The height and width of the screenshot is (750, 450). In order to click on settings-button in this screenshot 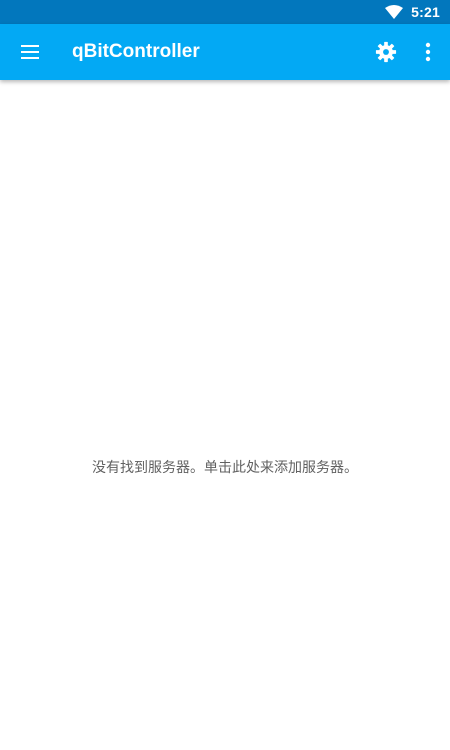, I will do `click(386, 52)`.